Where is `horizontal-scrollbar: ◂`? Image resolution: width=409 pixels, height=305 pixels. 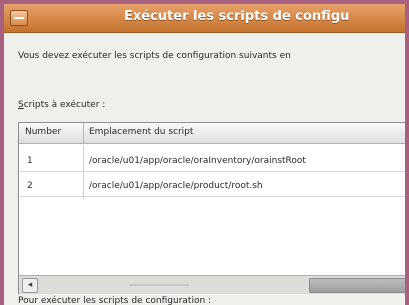
horizontal-scrollbar: ◂ is located at coordinates (212, 284).